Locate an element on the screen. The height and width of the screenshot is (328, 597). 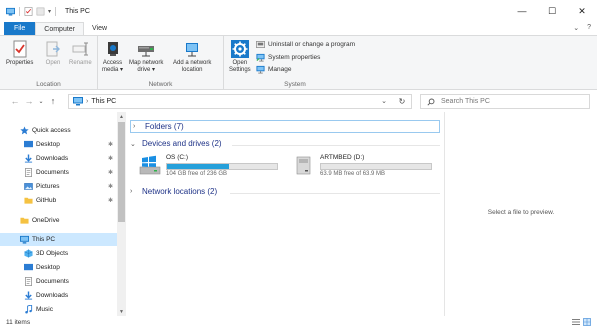
nav-item-onedrive: OneDrive is located at coordinates (58, 220).